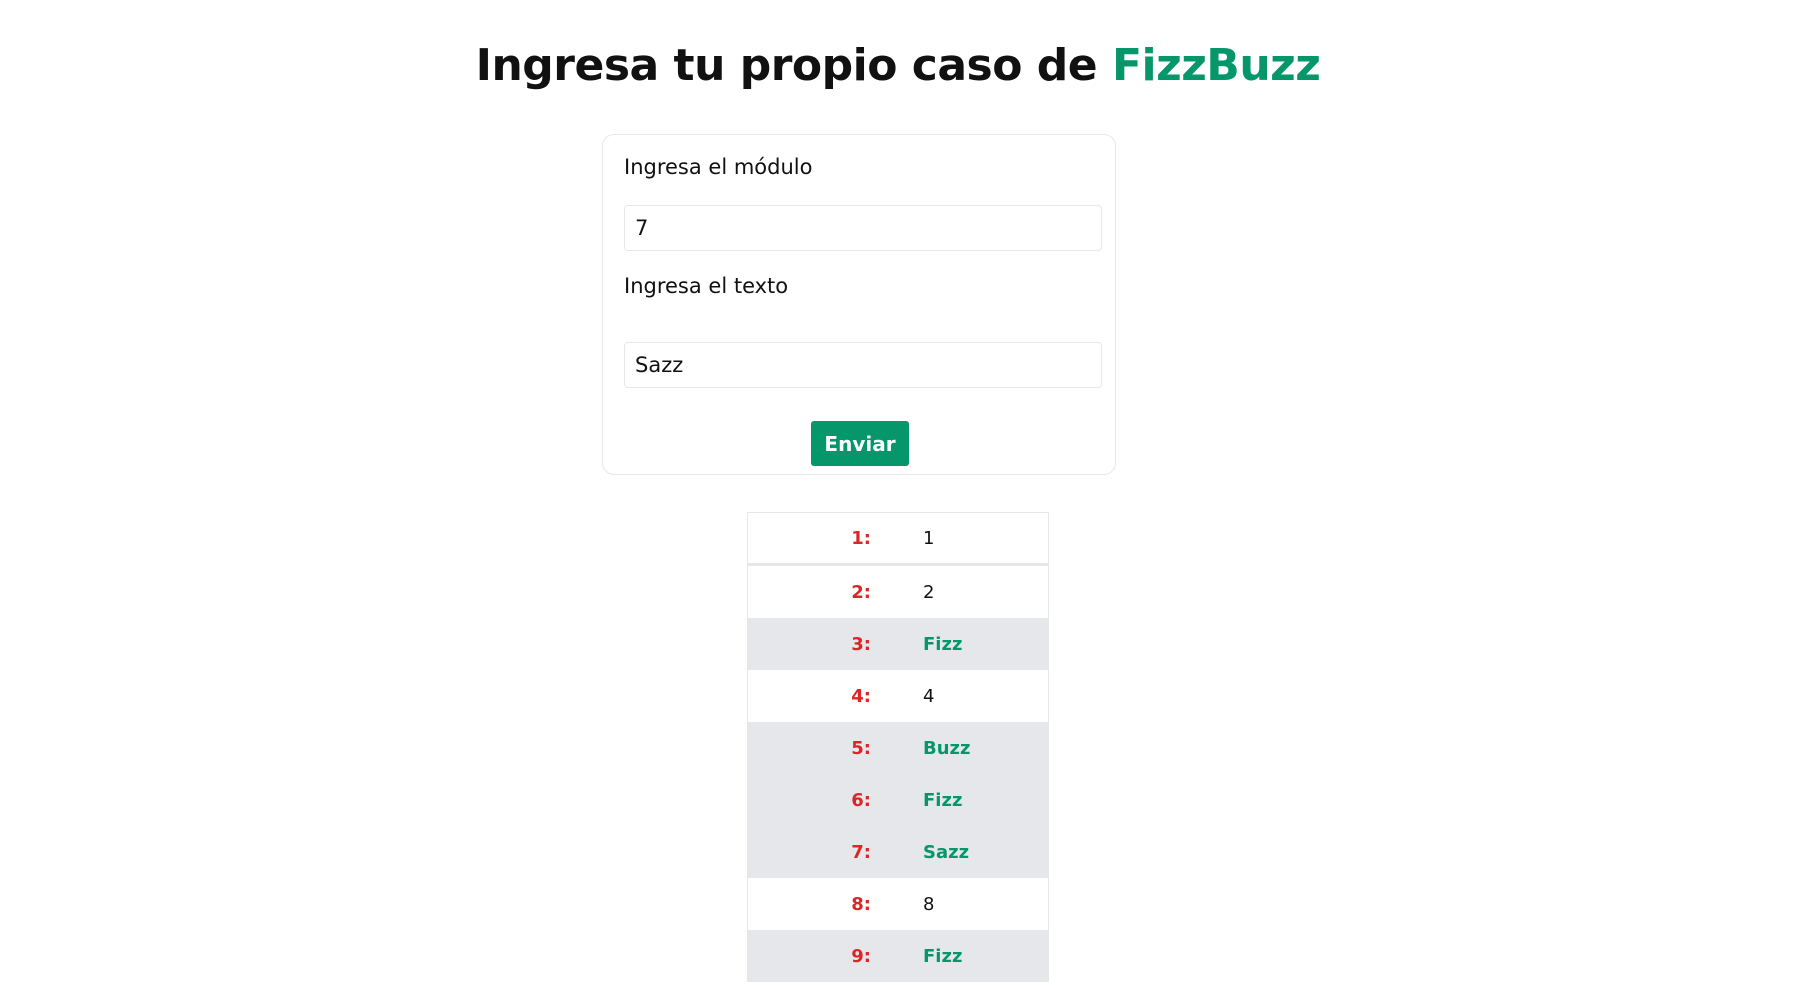 The width and height of the screenshot is (1796, 985). Describe the element at coordinates (898, 696) in the screenshot. I see `result-row: 4` at that location.